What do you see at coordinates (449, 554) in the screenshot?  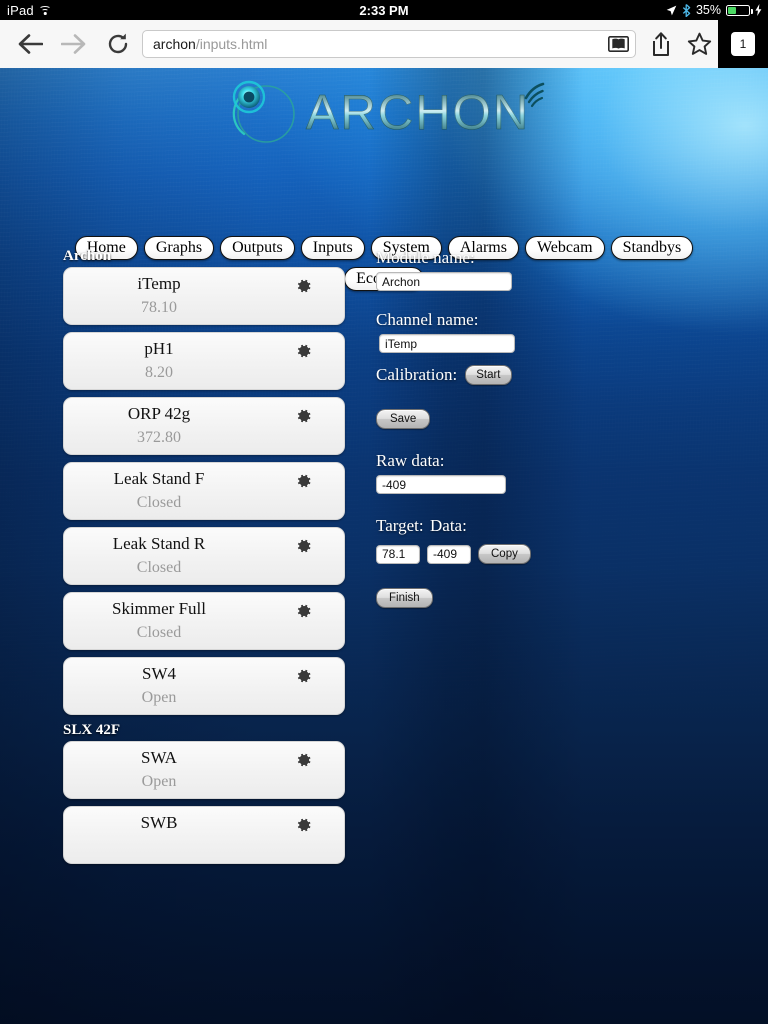 I see `data-input: -409` at bounding box center [449, 554].